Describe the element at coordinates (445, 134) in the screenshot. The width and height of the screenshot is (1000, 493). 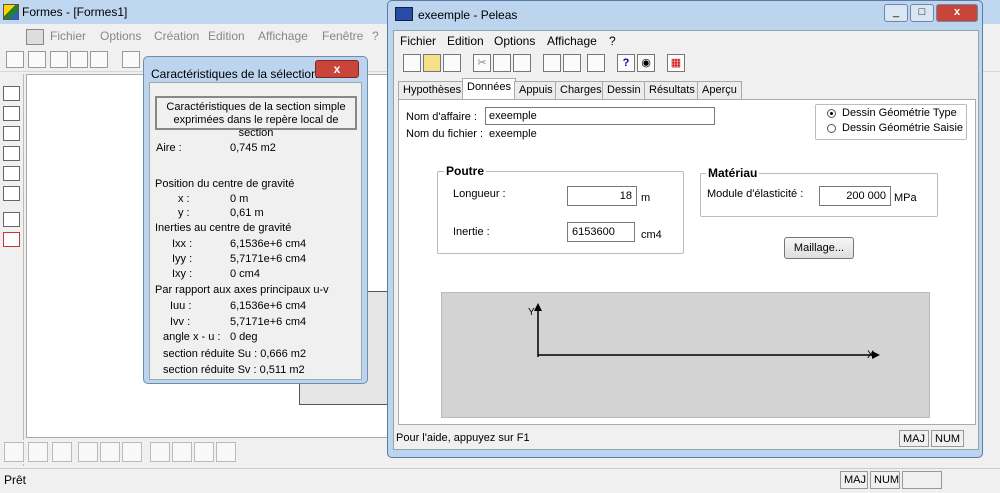
I see `nom-fichier-label: Nom du fichier :` at that location.